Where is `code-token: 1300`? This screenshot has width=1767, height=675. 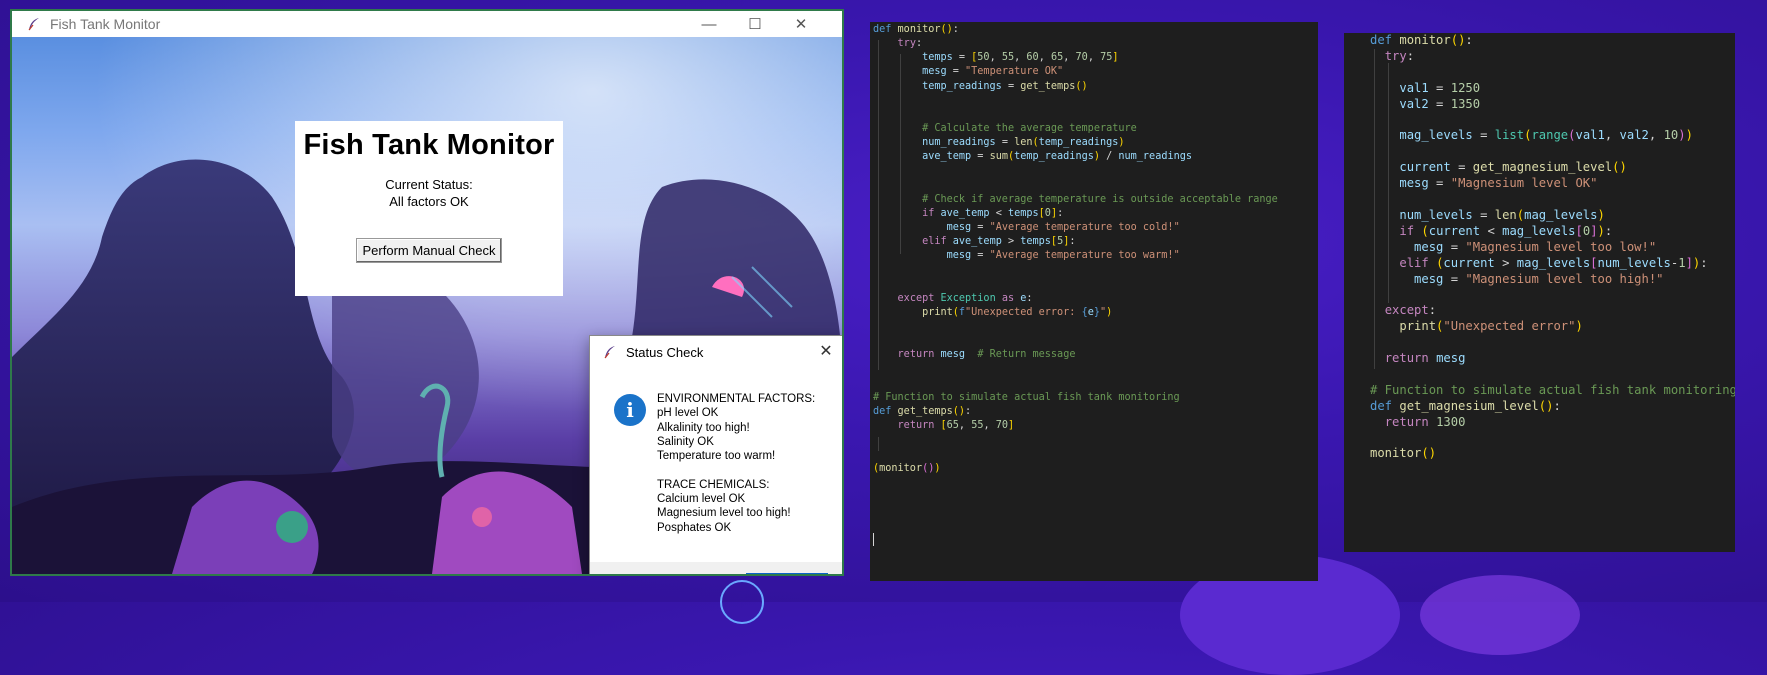
code-token: 1300 is located at coordinates (1451, 421).